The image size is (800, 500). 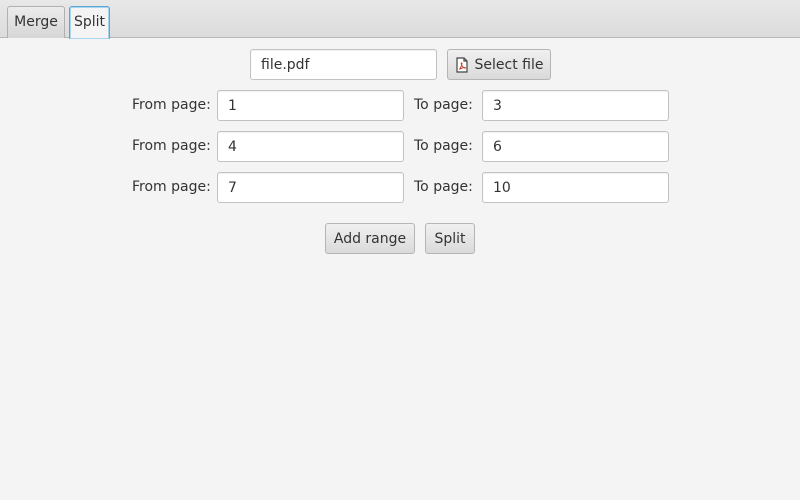 What do you see at coordinates (450, 238) in the screenshot?
I see `split-button: Split` at bounding box center [450, 238].